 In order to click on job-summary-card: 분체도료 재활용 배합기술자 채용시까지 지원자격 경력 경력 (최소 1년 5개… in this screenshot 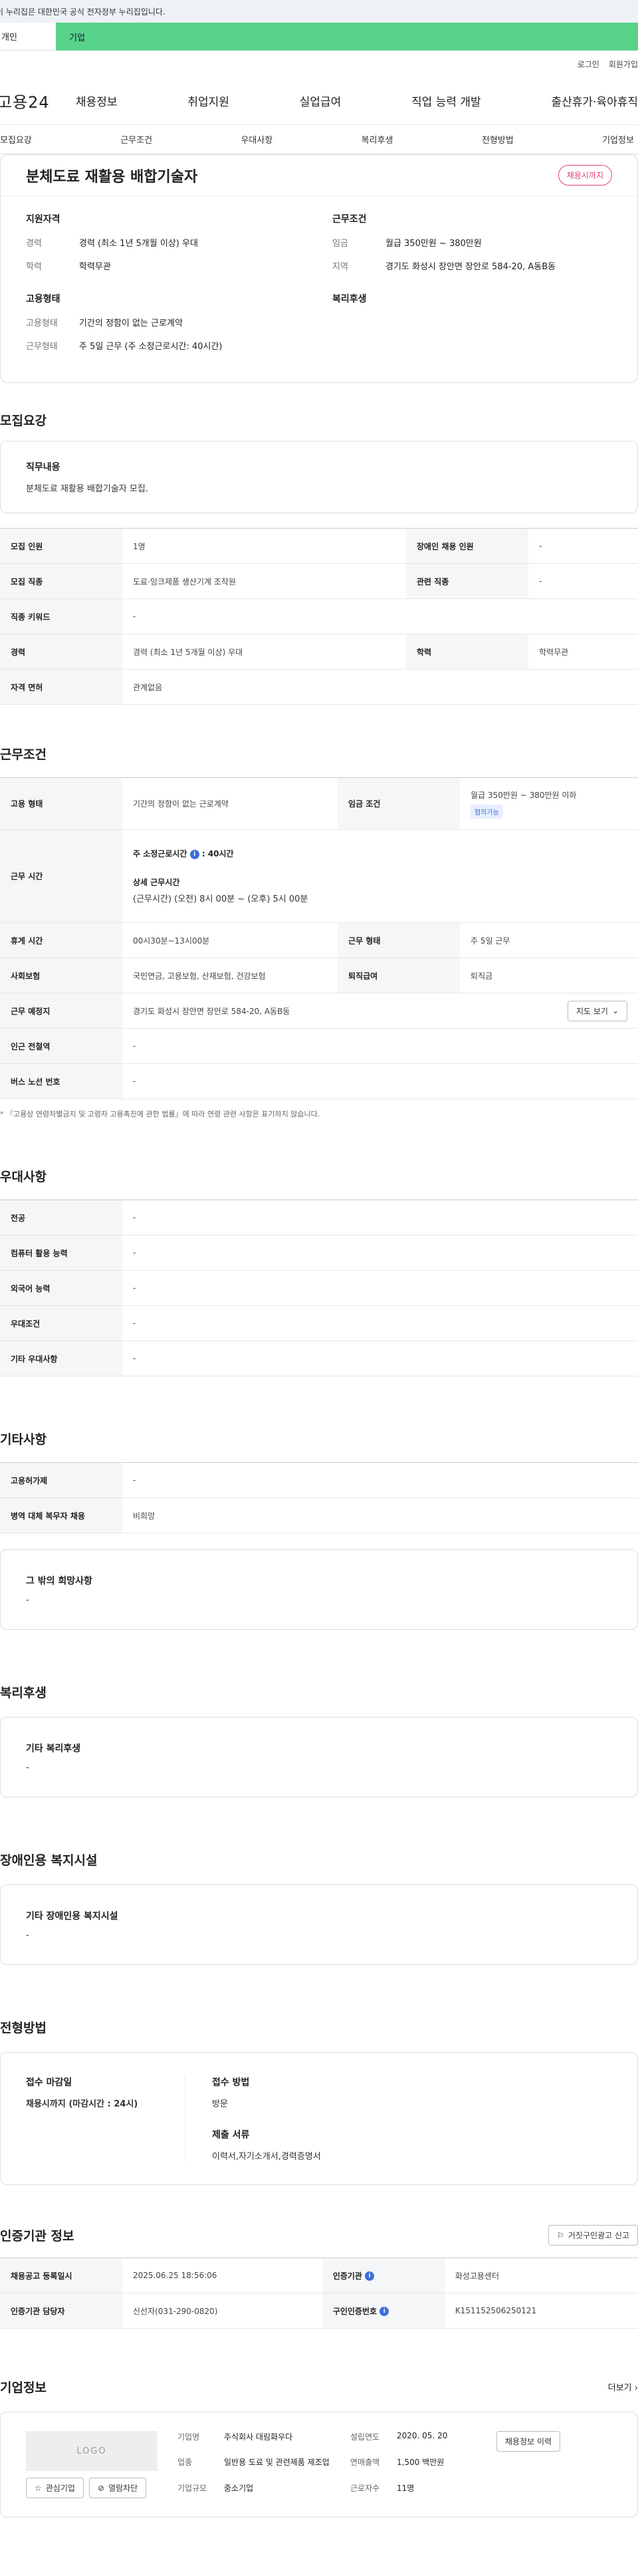, I will do `click(319, 268)`.